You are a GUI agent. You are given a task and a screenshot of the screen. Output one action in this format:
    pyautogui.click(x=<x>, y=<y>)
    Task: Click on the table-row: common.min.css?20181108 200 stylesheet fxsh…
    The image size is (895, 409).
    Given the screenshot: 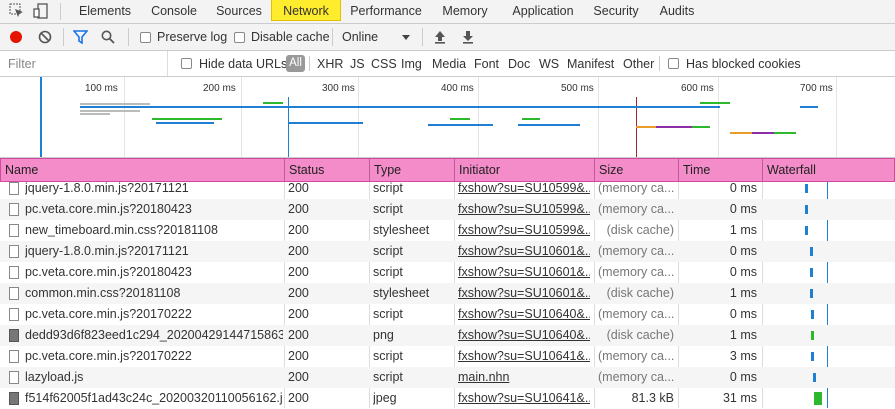 What is the action you would take?
    pyautogui.click(x=447, y=293)
    